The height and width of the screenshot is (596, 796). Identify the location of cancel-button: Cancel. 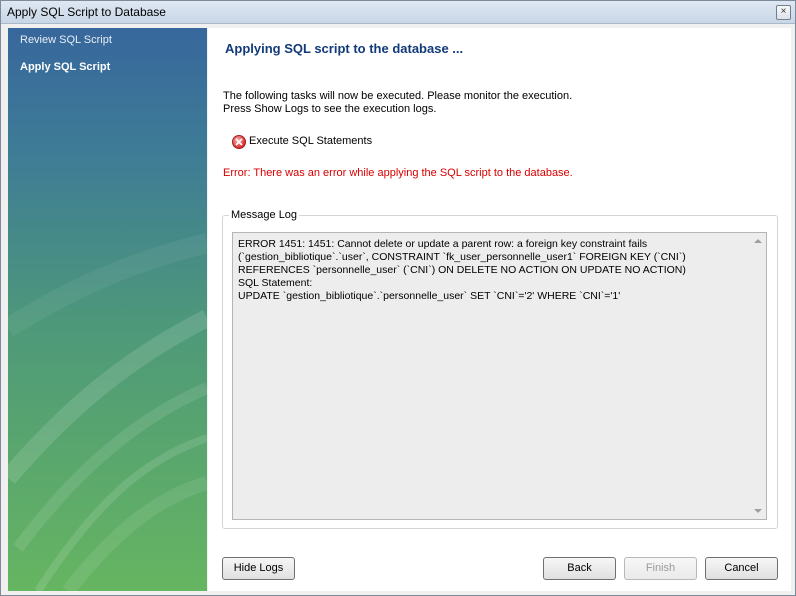
(741, 568).